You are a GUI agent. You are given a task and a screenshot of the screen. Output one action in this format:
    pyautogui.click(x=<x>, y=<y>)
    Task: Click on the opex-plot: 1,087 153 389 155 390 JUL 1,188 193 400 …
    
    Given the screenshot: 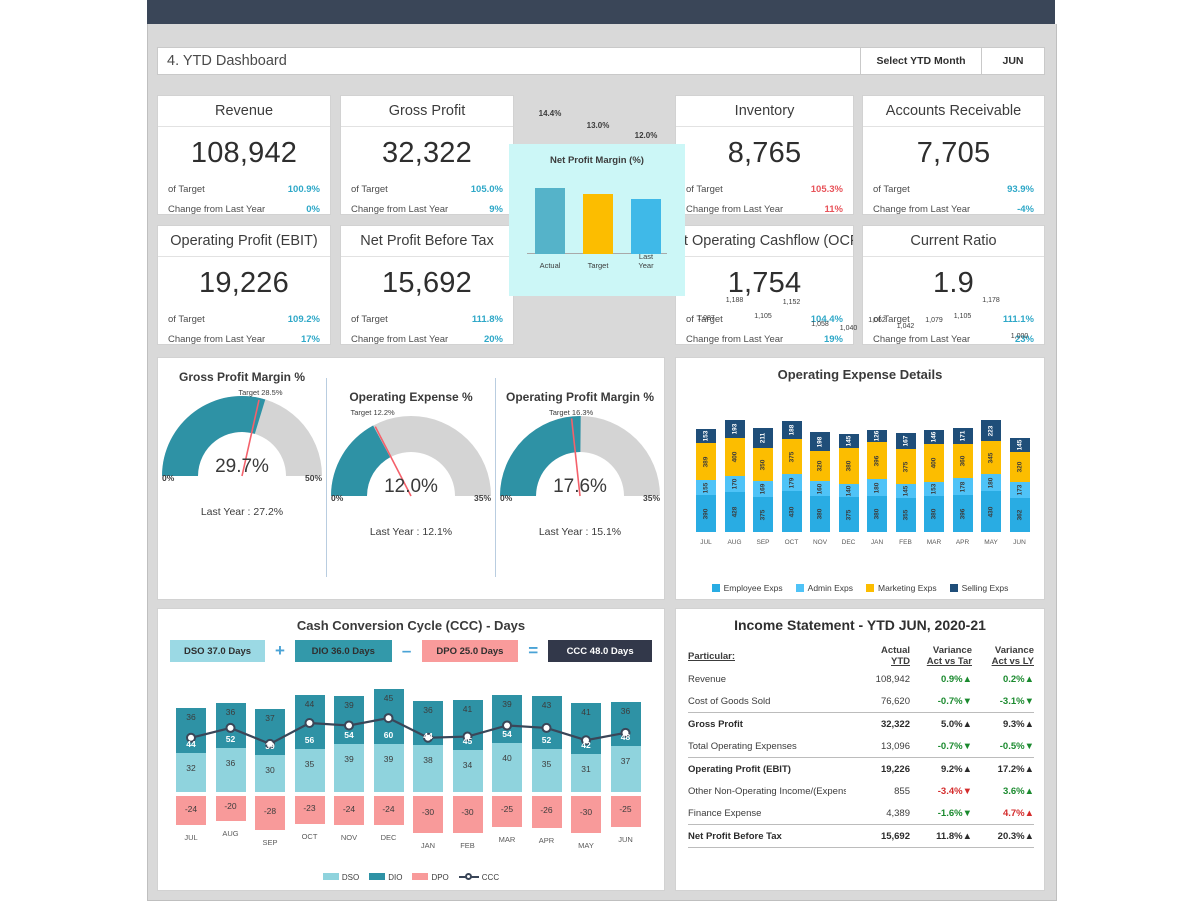 What is the action you would take?
    pyautogui.click(x=862, y=423)
    